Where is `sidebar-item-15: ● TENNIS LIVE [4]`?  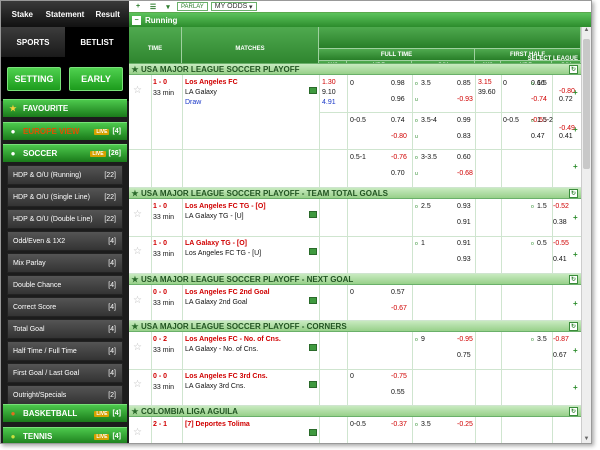
sidebar-item-15: ● TENNIS LIVE [4] is located at coordinates (65, 435).